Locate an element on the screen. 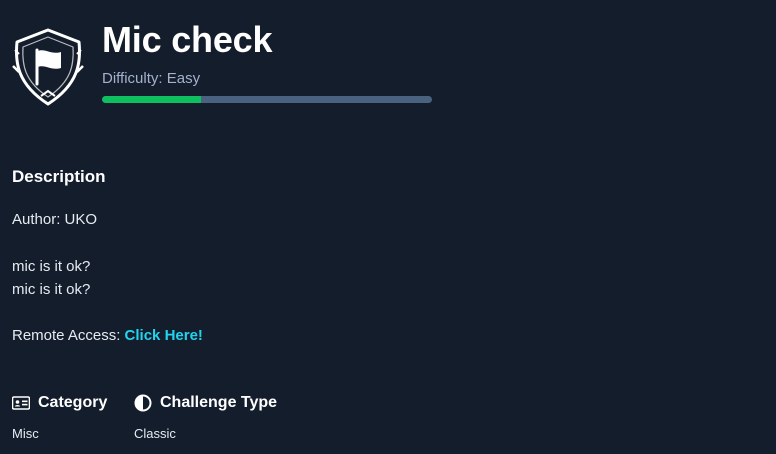  category-value: Misc is located at coordinates (25, 433).